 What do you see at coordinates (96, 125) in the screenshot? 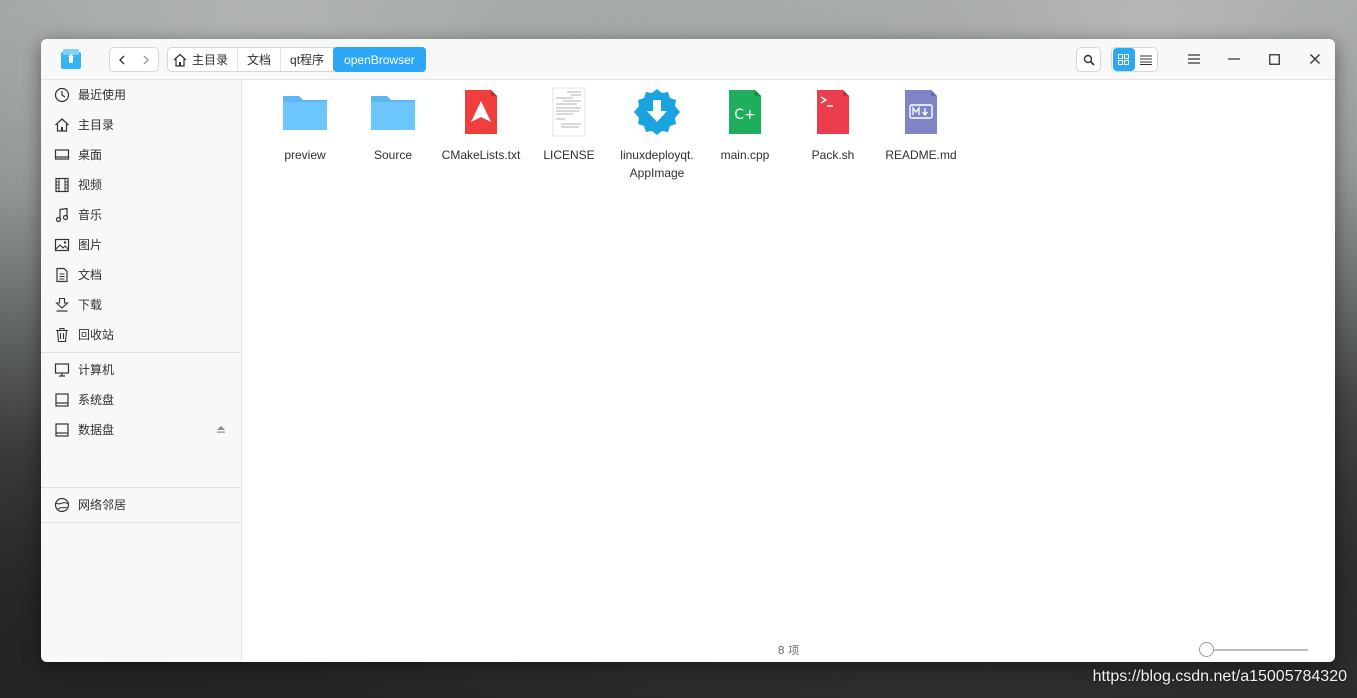
I see `sidebar-item-label: 主目录` at bounding box center [96, 125].